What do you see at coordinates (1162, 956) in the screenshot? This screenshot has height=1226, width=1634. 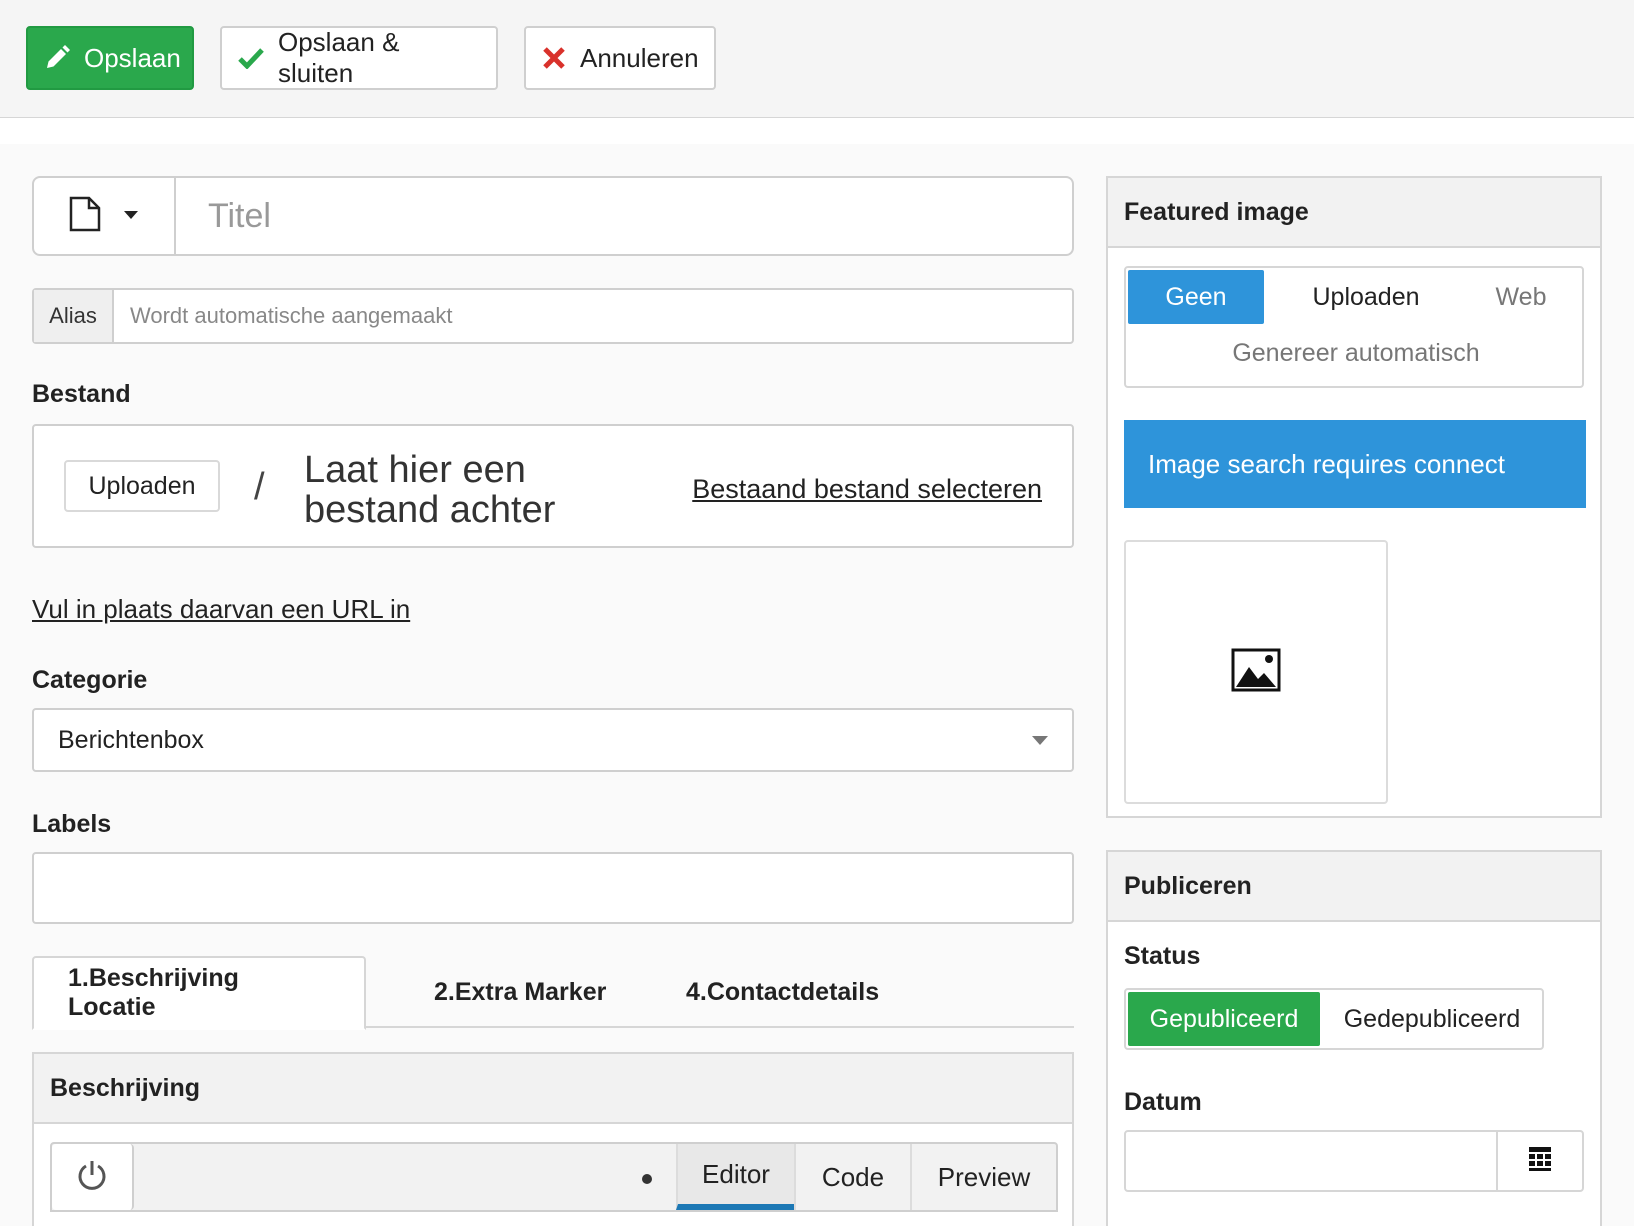 I see `status-label: Status` at bounding box center [1162, 956].